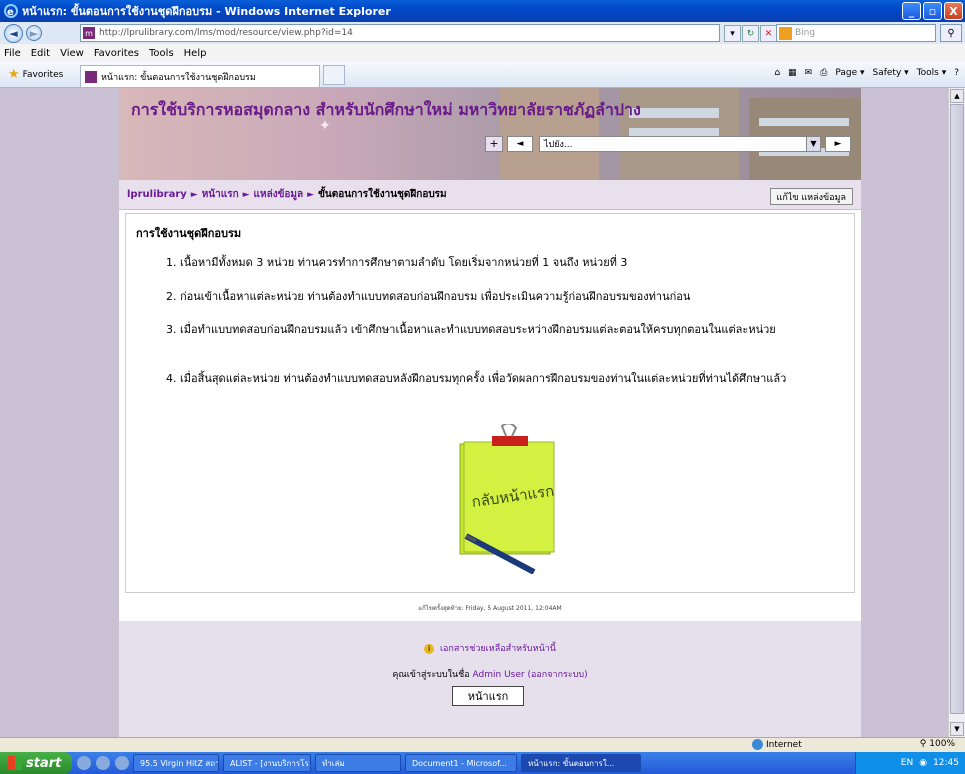  What do you see at coordinates (680, 144) in the screenshot?
I see `jump-to-select: ไปยัง... ▼` at bounding box center [680, 144].